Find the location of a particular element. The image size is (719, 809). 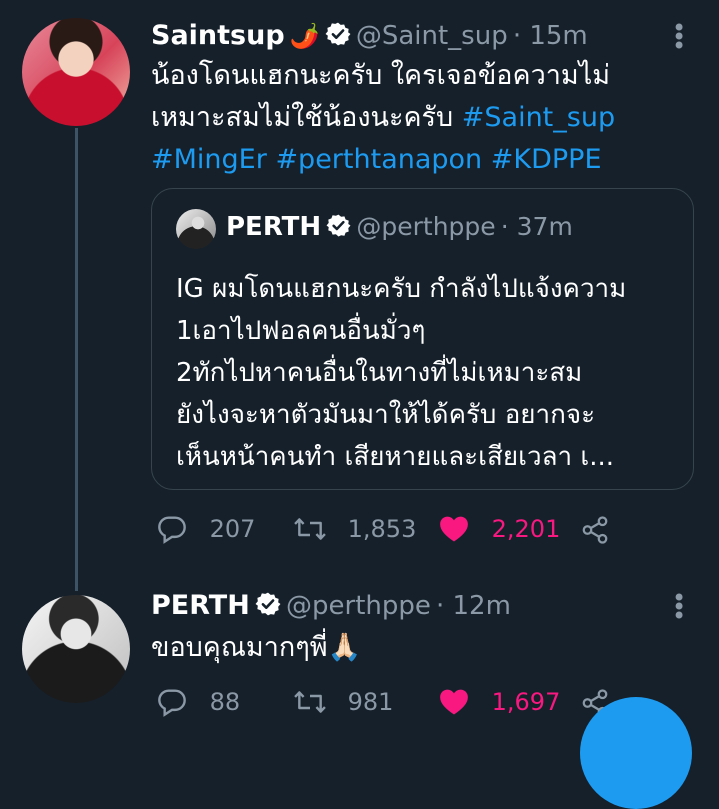

quoted-tweet-handle: @perthppe is located at coordinates (426, 226).